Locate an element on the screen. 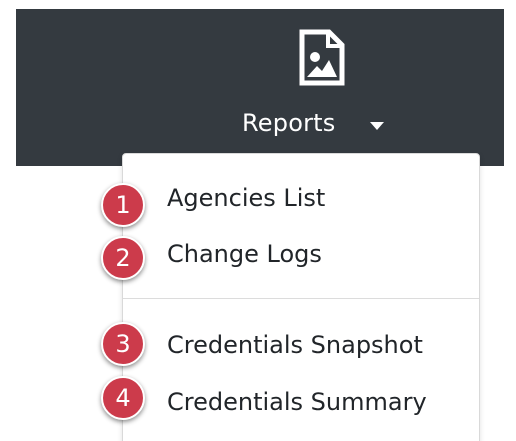 This screenshot has height=441, width=516. report-image-icon is located at coordinates (322, 57).